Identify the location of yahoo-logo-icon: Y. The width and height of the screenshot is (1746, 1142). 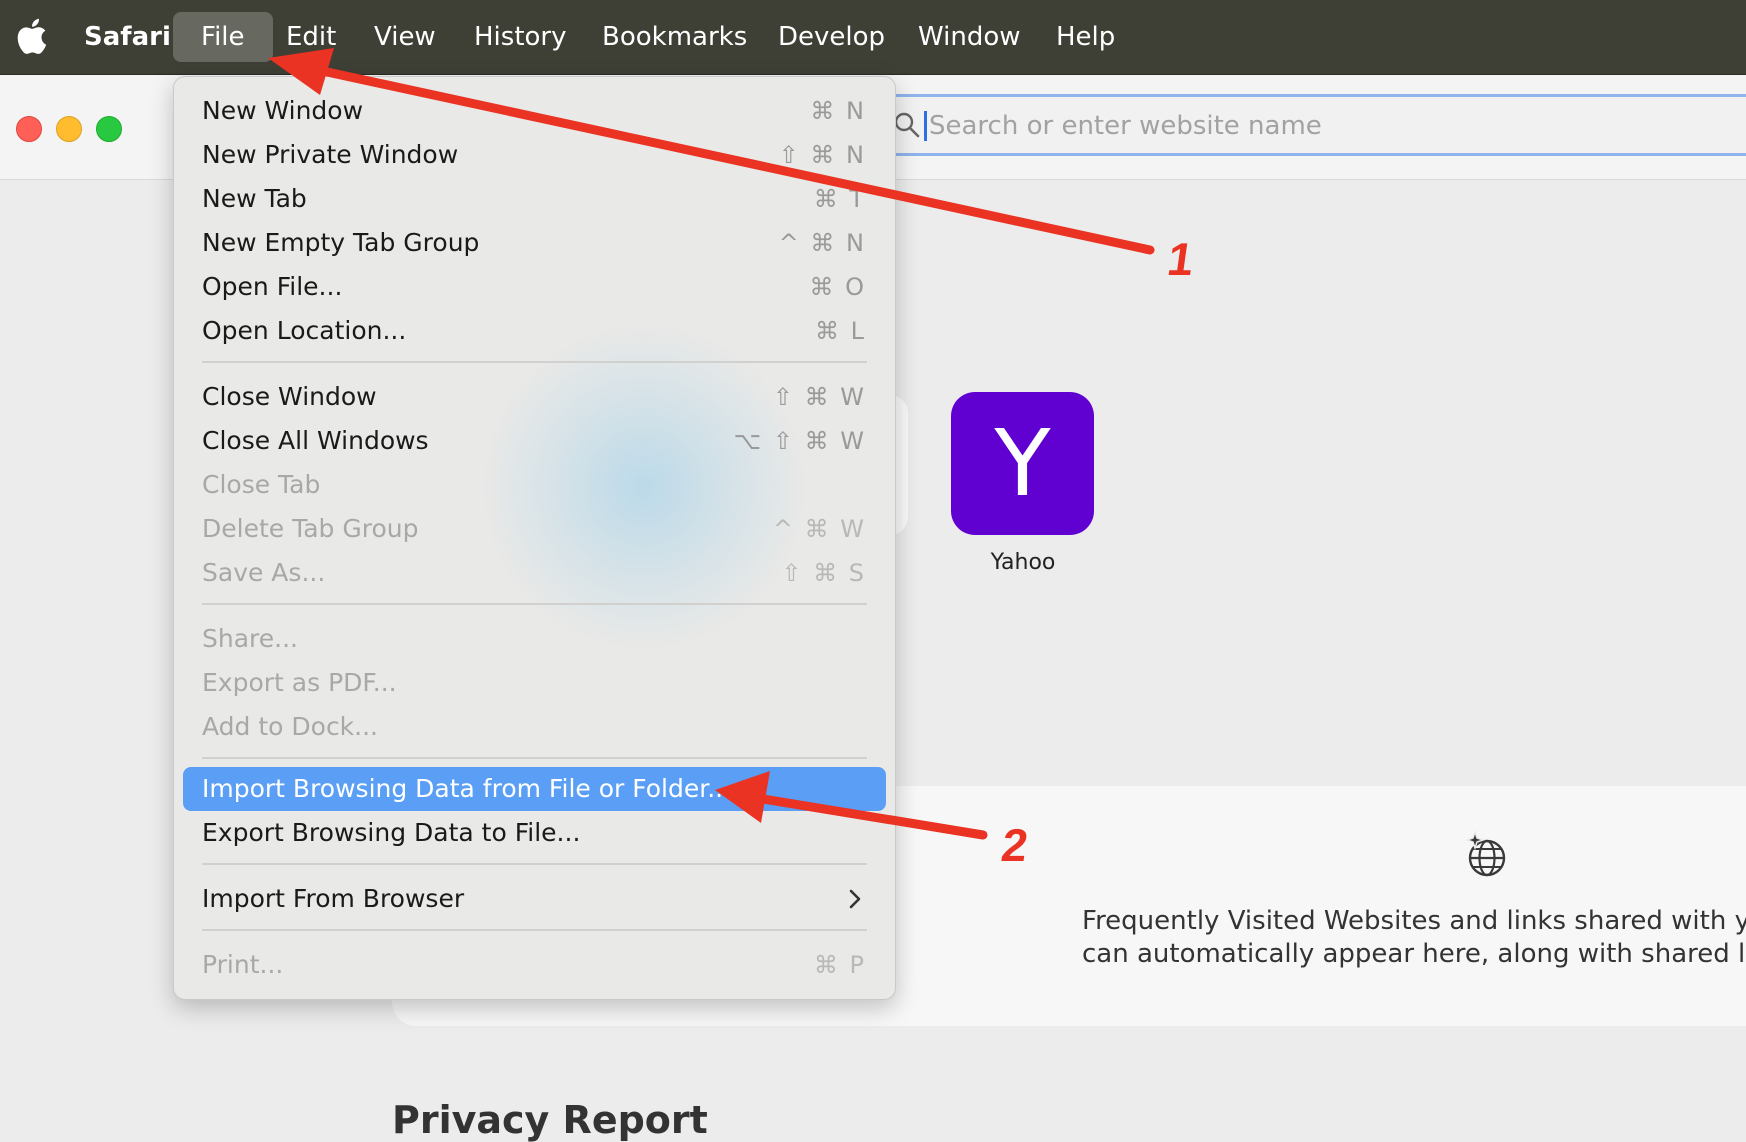
(1022, 463).